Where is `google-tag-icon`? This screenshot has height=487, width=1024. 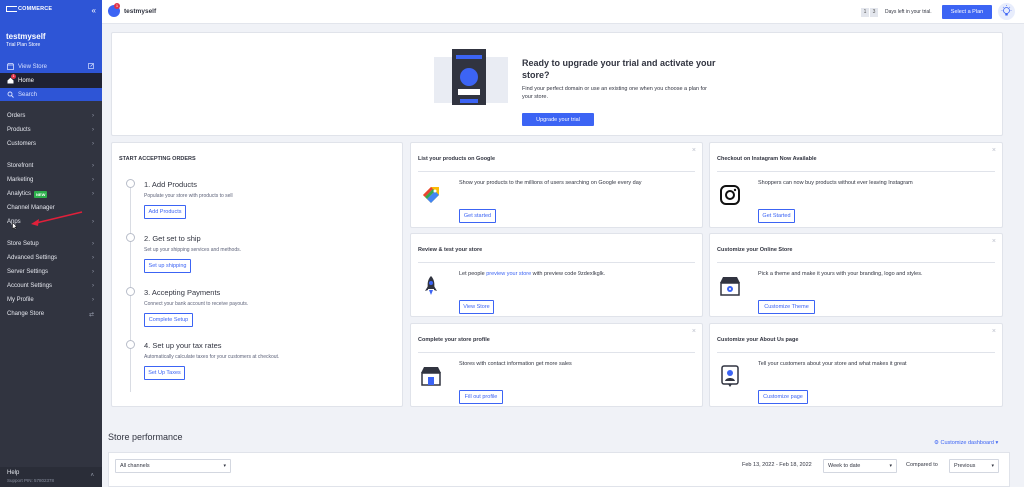 google-tag-icon is located at coordinates (431, 195).